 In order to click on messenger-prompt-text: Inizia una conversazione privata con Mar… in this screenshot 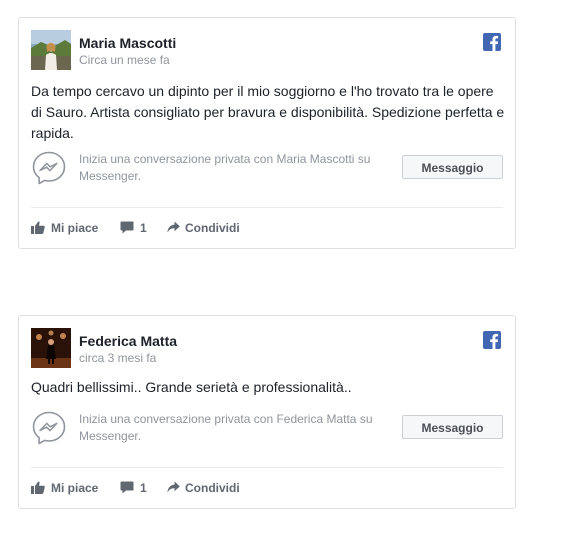, I will do `click(225, 167)`.